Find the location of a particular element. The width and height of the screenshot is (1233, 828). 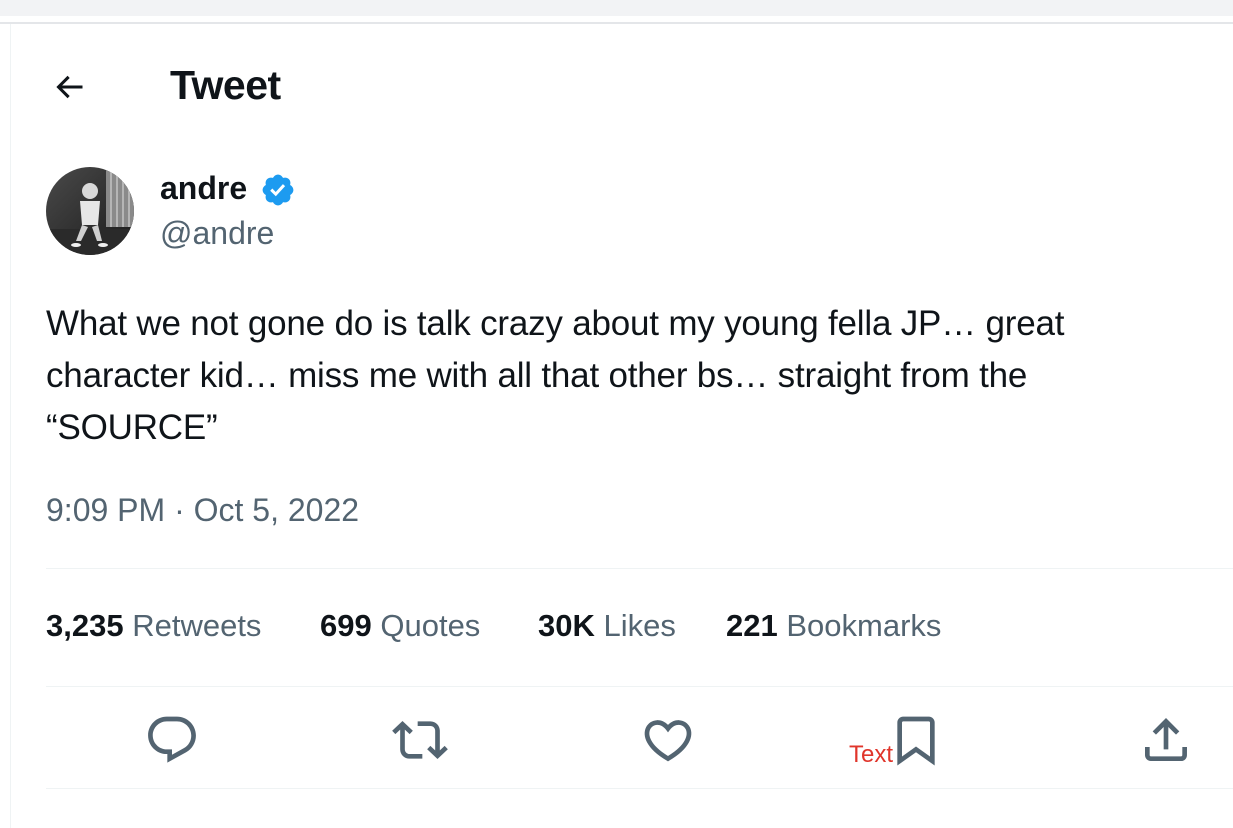

retweet-icon is located at coordinates (420, 740).